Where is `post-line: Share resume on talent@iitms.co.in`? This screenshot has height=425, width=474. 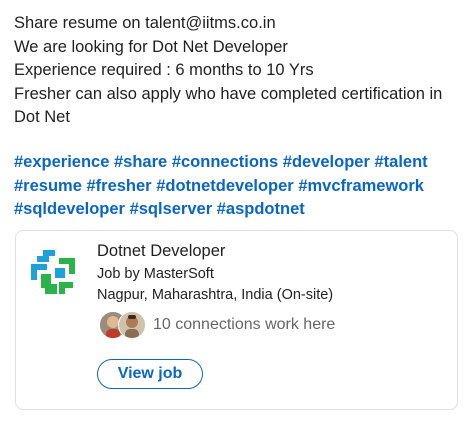 post-line: Share resume on talent@iitms.co.in is located at coordinates (145, 23).